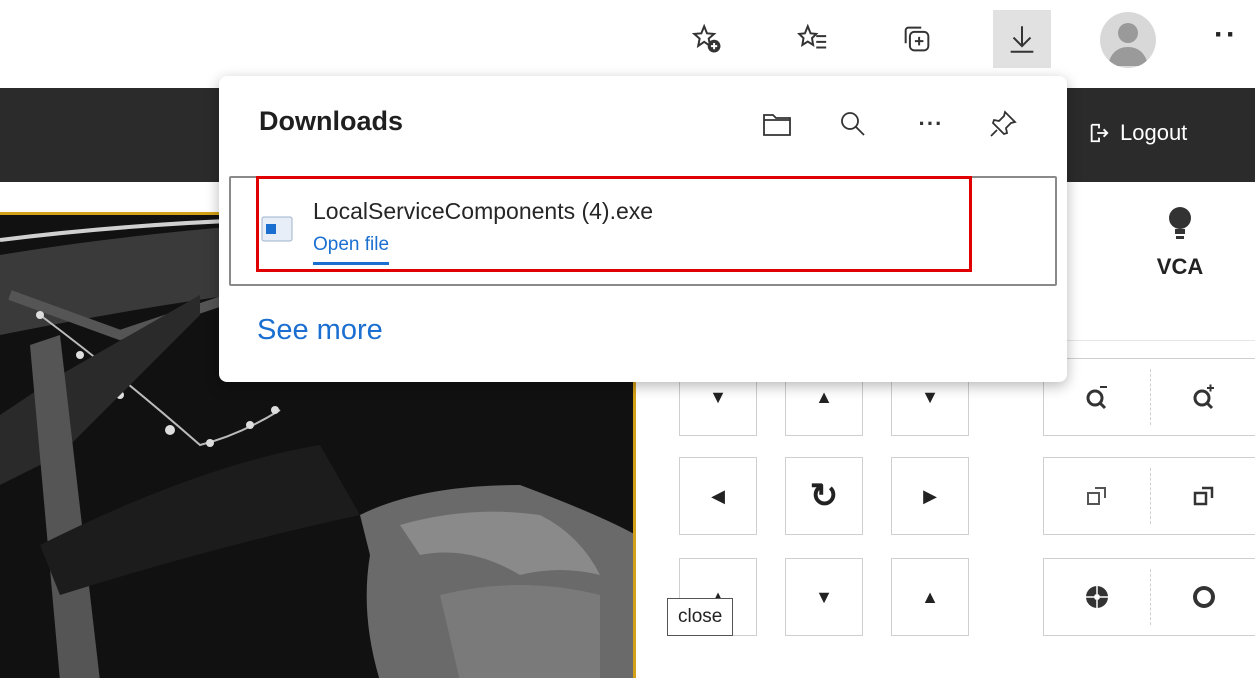 Image resolution: width=1255 pixels, height=678 pixels. I want to click on see-more-link: See more, so click(320, 330).